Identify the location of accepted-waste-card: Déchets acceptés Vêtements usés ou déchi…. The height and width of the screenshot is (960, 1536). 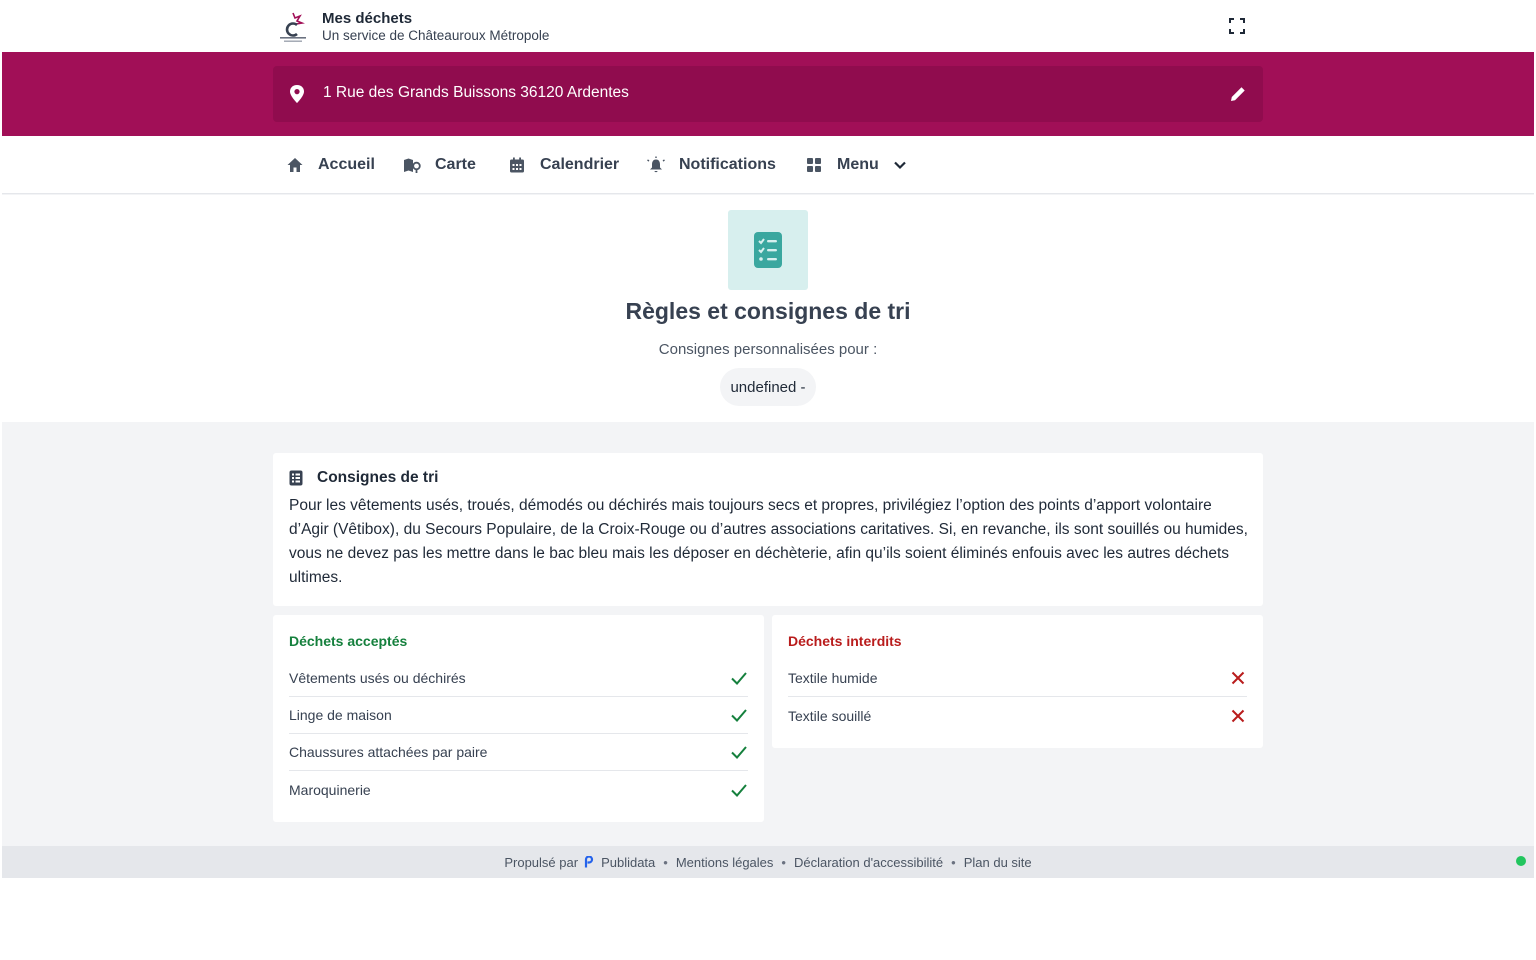
(518, 718).